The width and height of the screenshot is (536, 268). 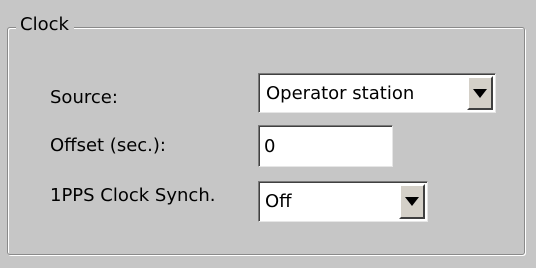 I want to click on source-select: Operator station, so click(x=377, y=93).